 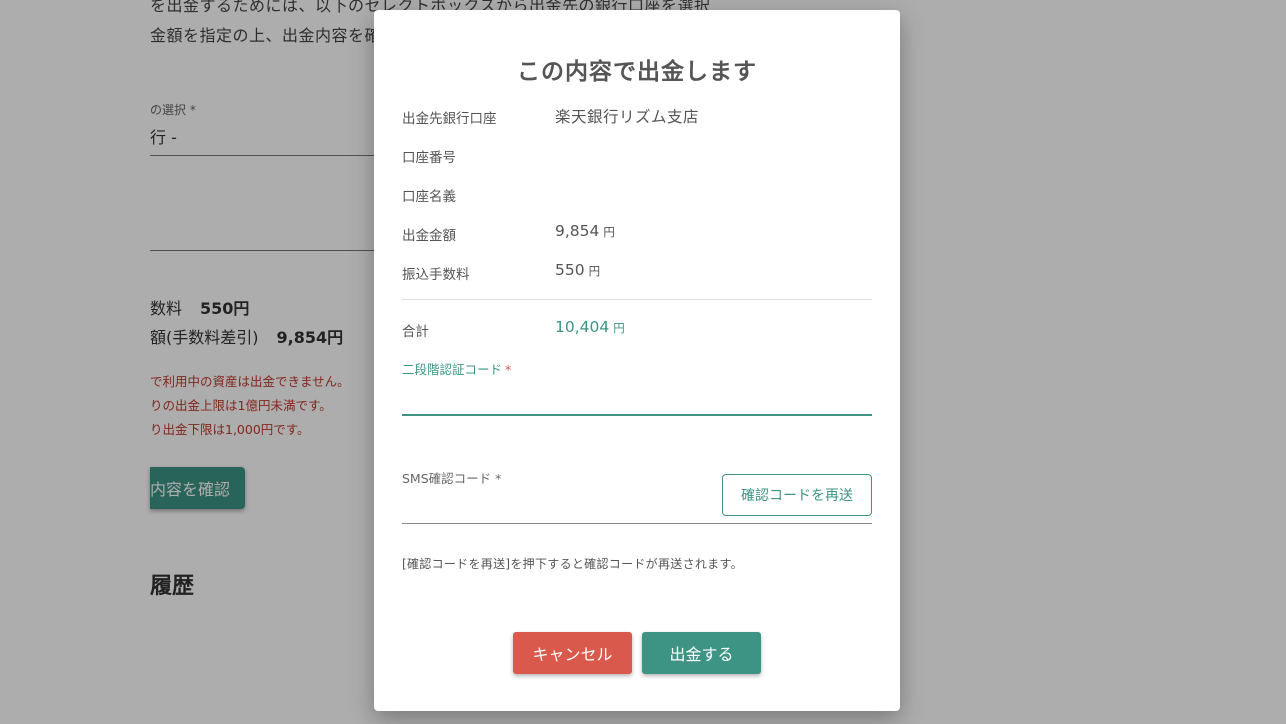 I want to click on dialog-title: この内容で出金します, so click(x=637, y=72).